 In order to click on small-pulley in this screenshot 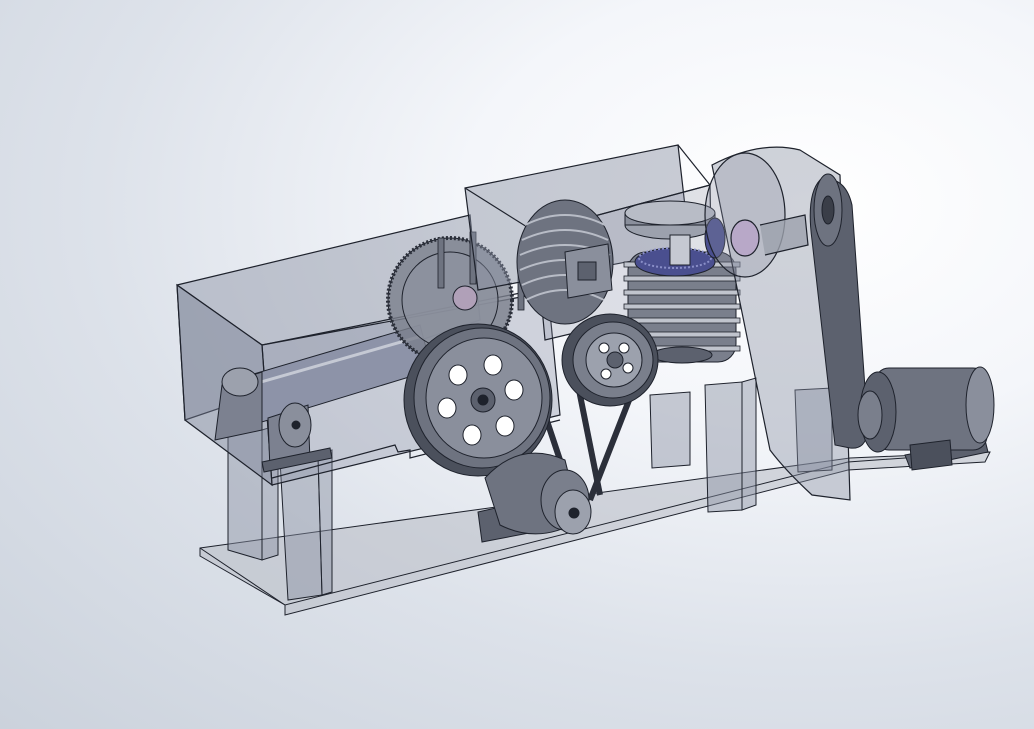, I will do `click(610, 360)`.